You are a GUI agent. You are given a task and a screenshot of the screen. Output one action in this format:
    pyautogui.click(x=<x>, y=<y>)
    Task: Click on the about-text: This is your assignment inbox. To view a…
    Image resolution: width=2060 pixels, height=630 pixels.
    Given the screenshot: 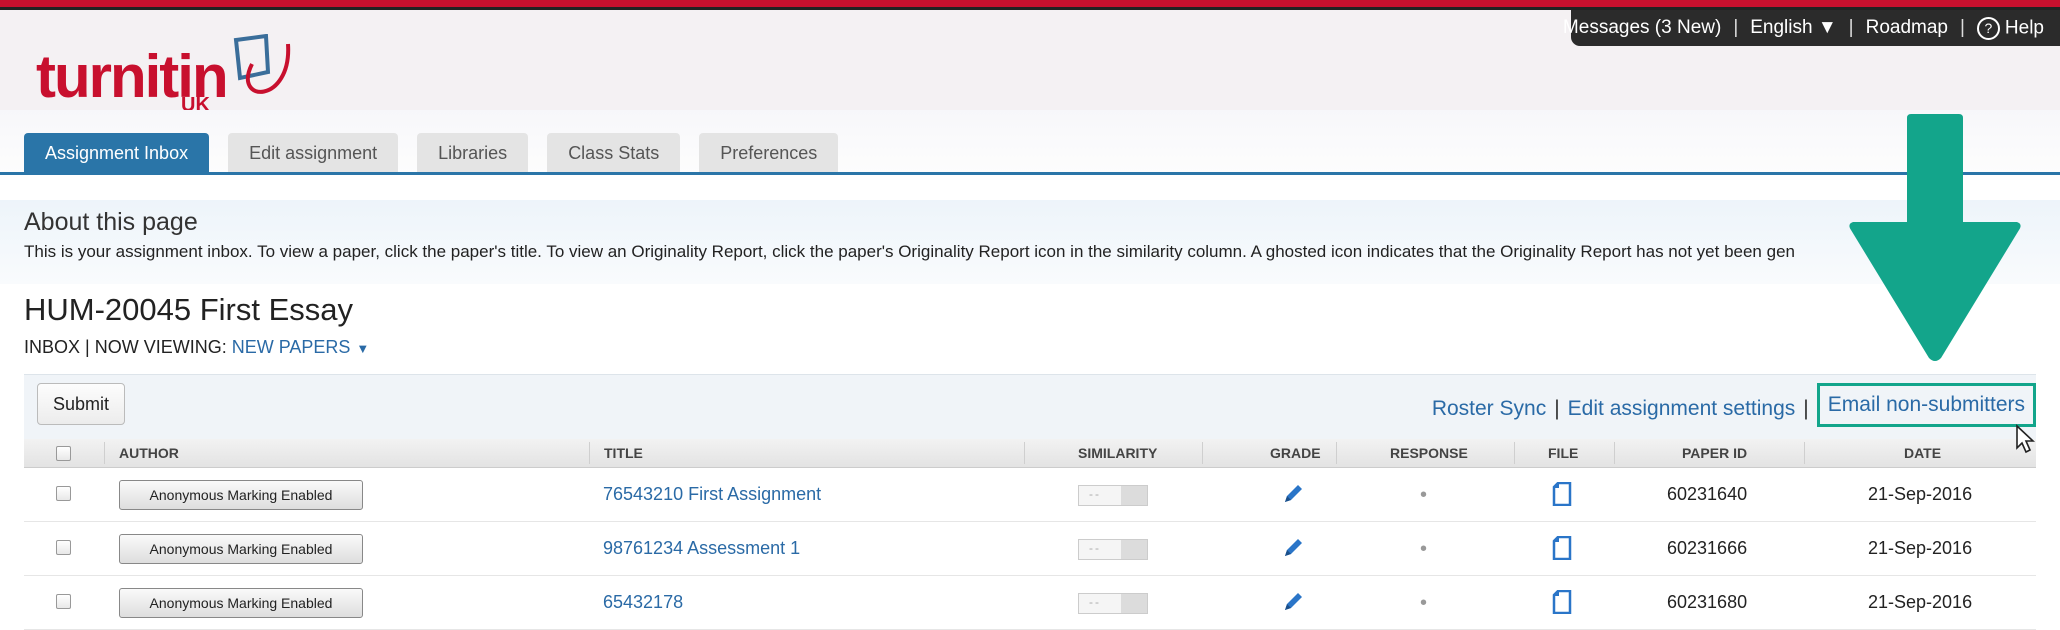 What is the action you would take?
    pyautogui.click(x=909, y=251)
    